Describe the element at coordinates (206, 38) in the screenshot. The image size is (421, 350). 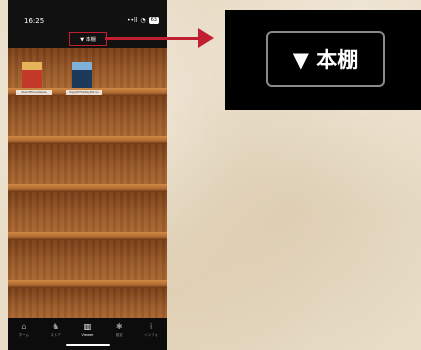
I see `callout-arrow-head` at that location.